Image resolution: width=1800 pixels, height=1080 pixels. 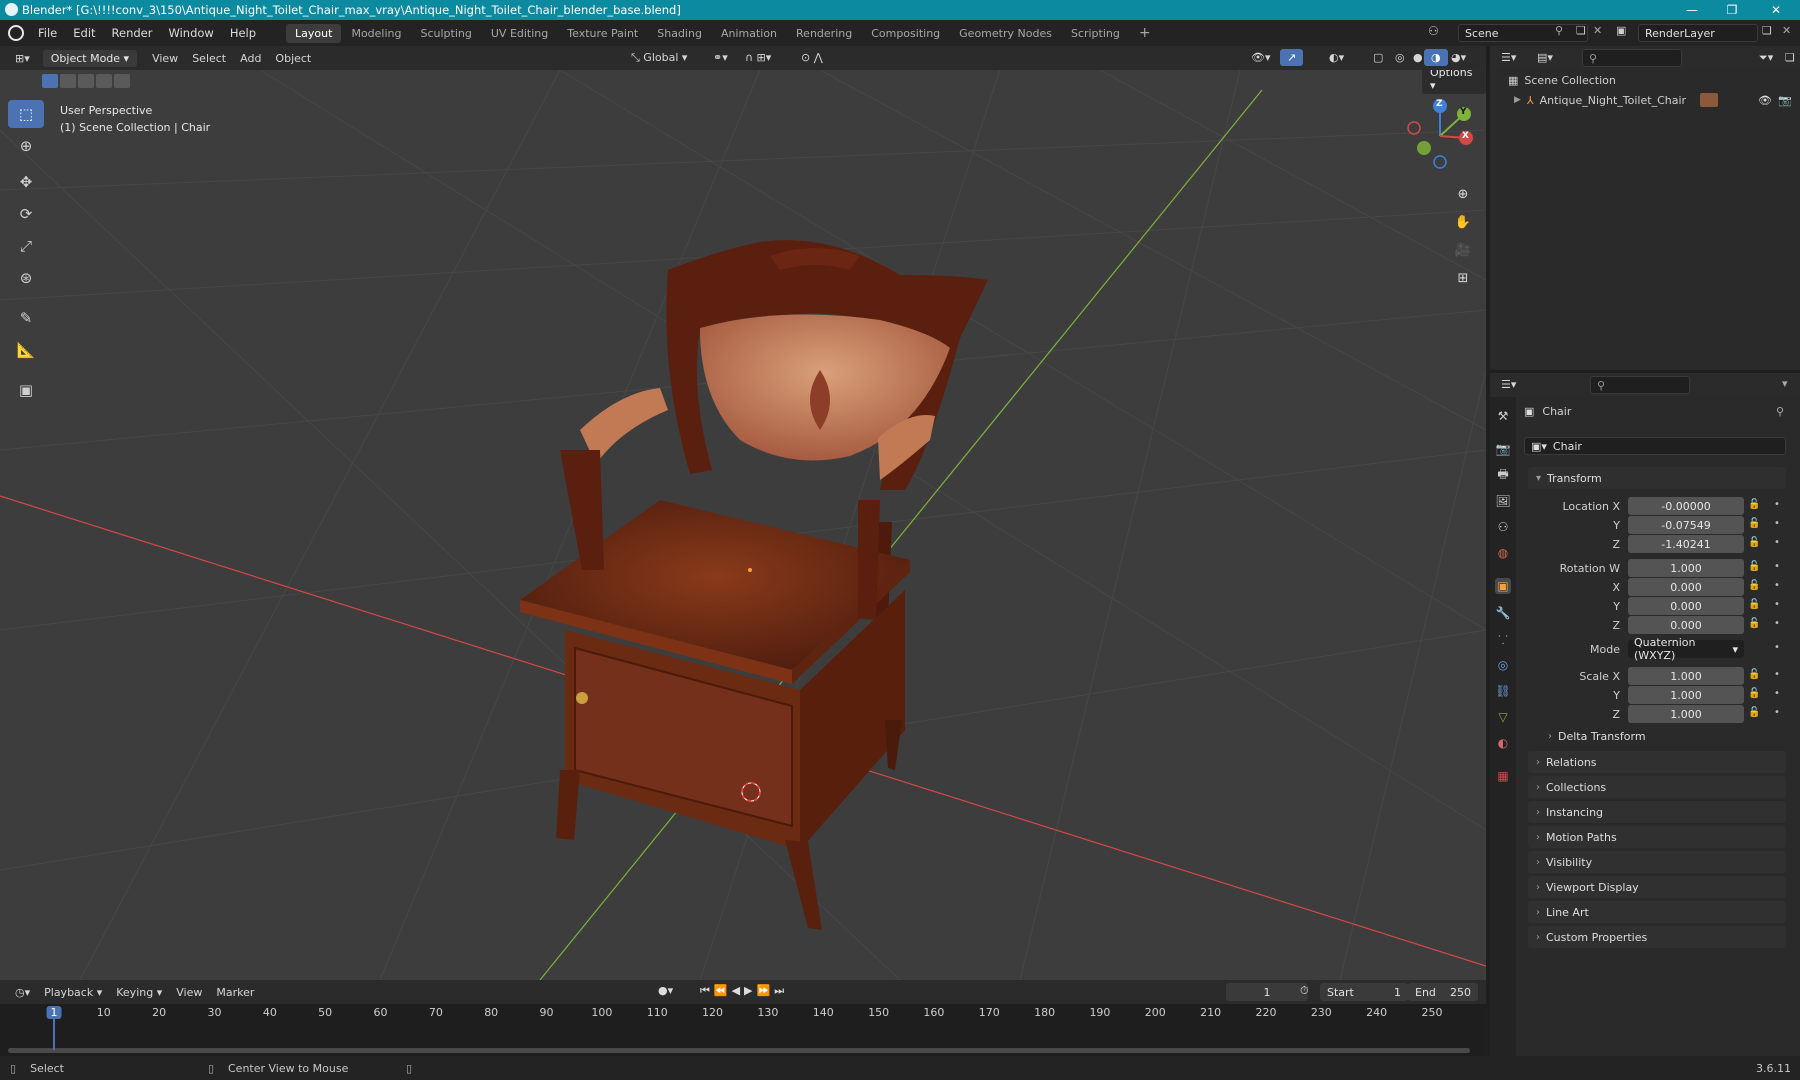 I want to click on tab-geometry-nodes: Geometry Nodes, so click(x=1005, y=33).